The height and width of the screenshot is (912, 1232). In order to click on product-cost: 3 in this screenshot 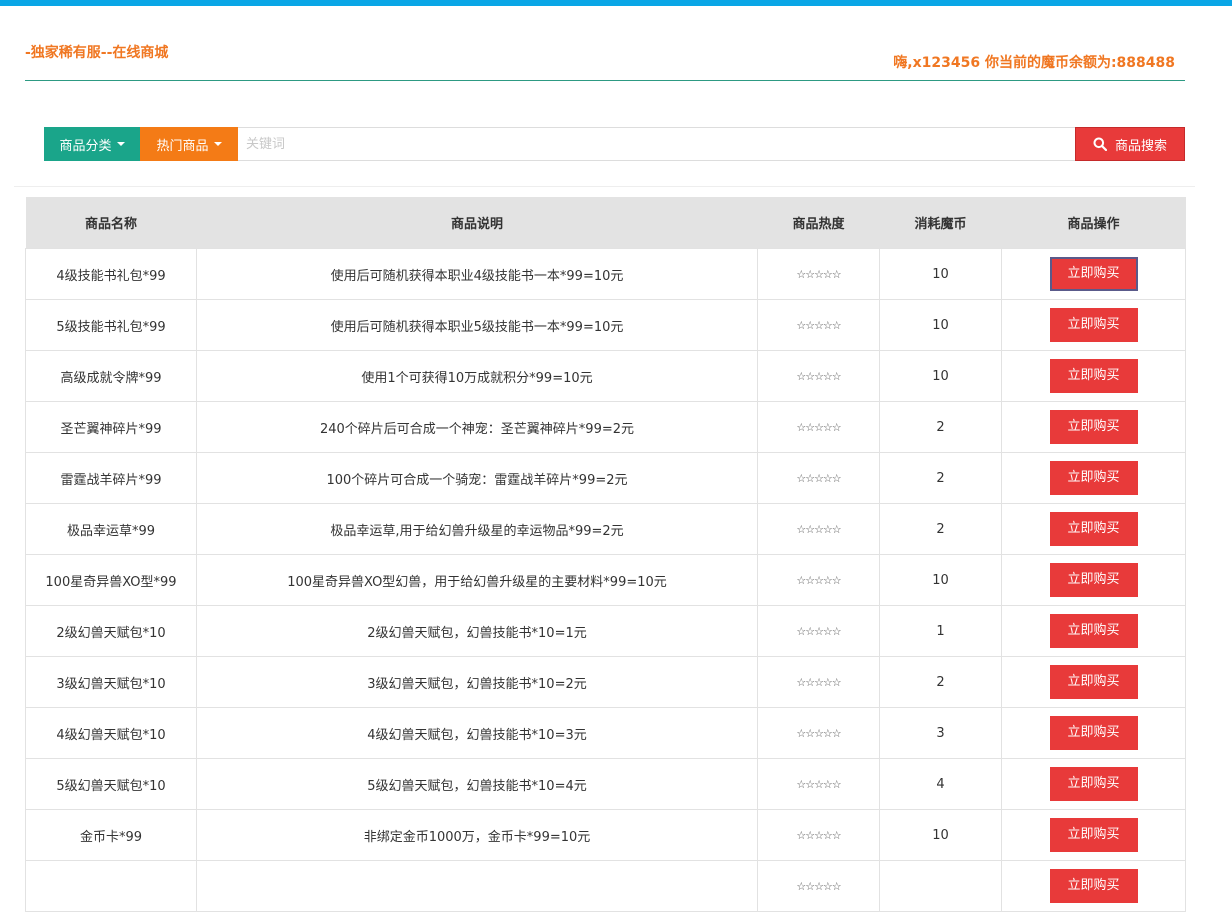, I will do `click(940, 733)`.